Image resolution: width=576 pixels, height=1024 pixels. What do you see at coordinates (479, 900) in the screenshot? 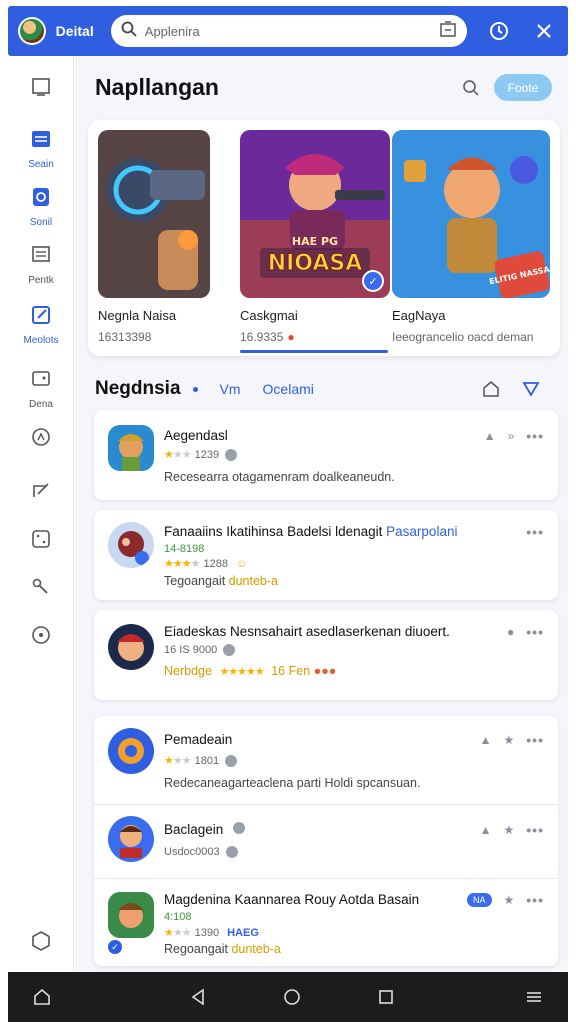
I see `tag-badge: NA` at bounding box center [479, 900].